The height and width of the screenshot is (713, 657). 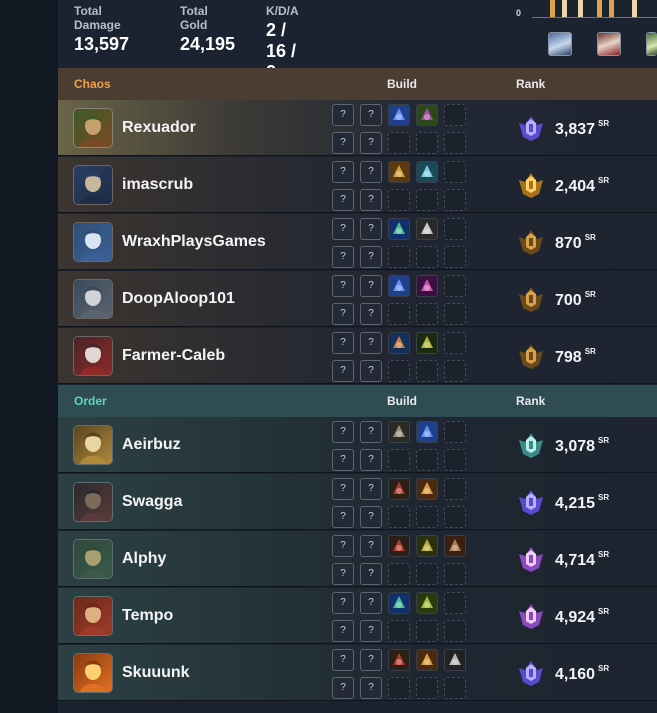 What do you see at coordinates (357, 616) in the screenshot?
I see `player-row: Tempo?? ?? 4,924 SR` at bounding box center [357, 616].